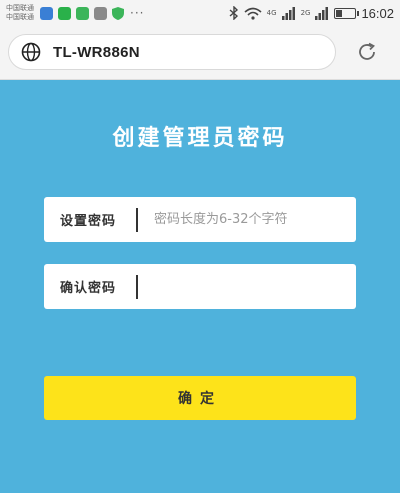 The image size is (400, 493). What do you see at coordinates (31, 52) in the screenshot?
I see `globe-icon` at bounding box center [31, 52].